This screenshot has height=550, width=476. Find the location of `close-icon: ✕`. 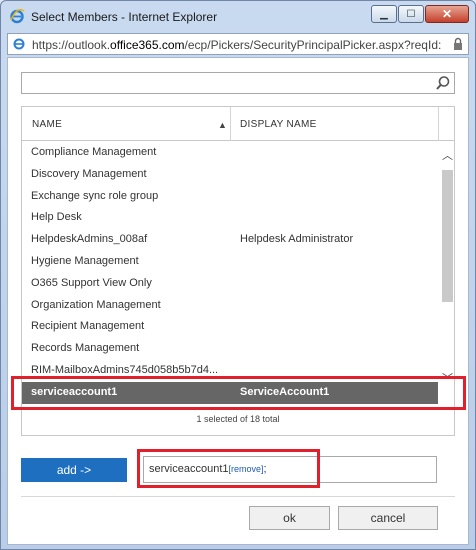

close-icon: ✕ is located at coordinates (447, 14).